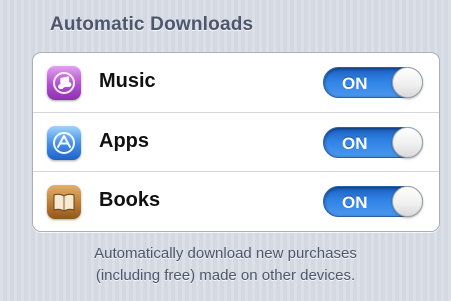  I want to click on books-toggle: ON, so click(373, 201).